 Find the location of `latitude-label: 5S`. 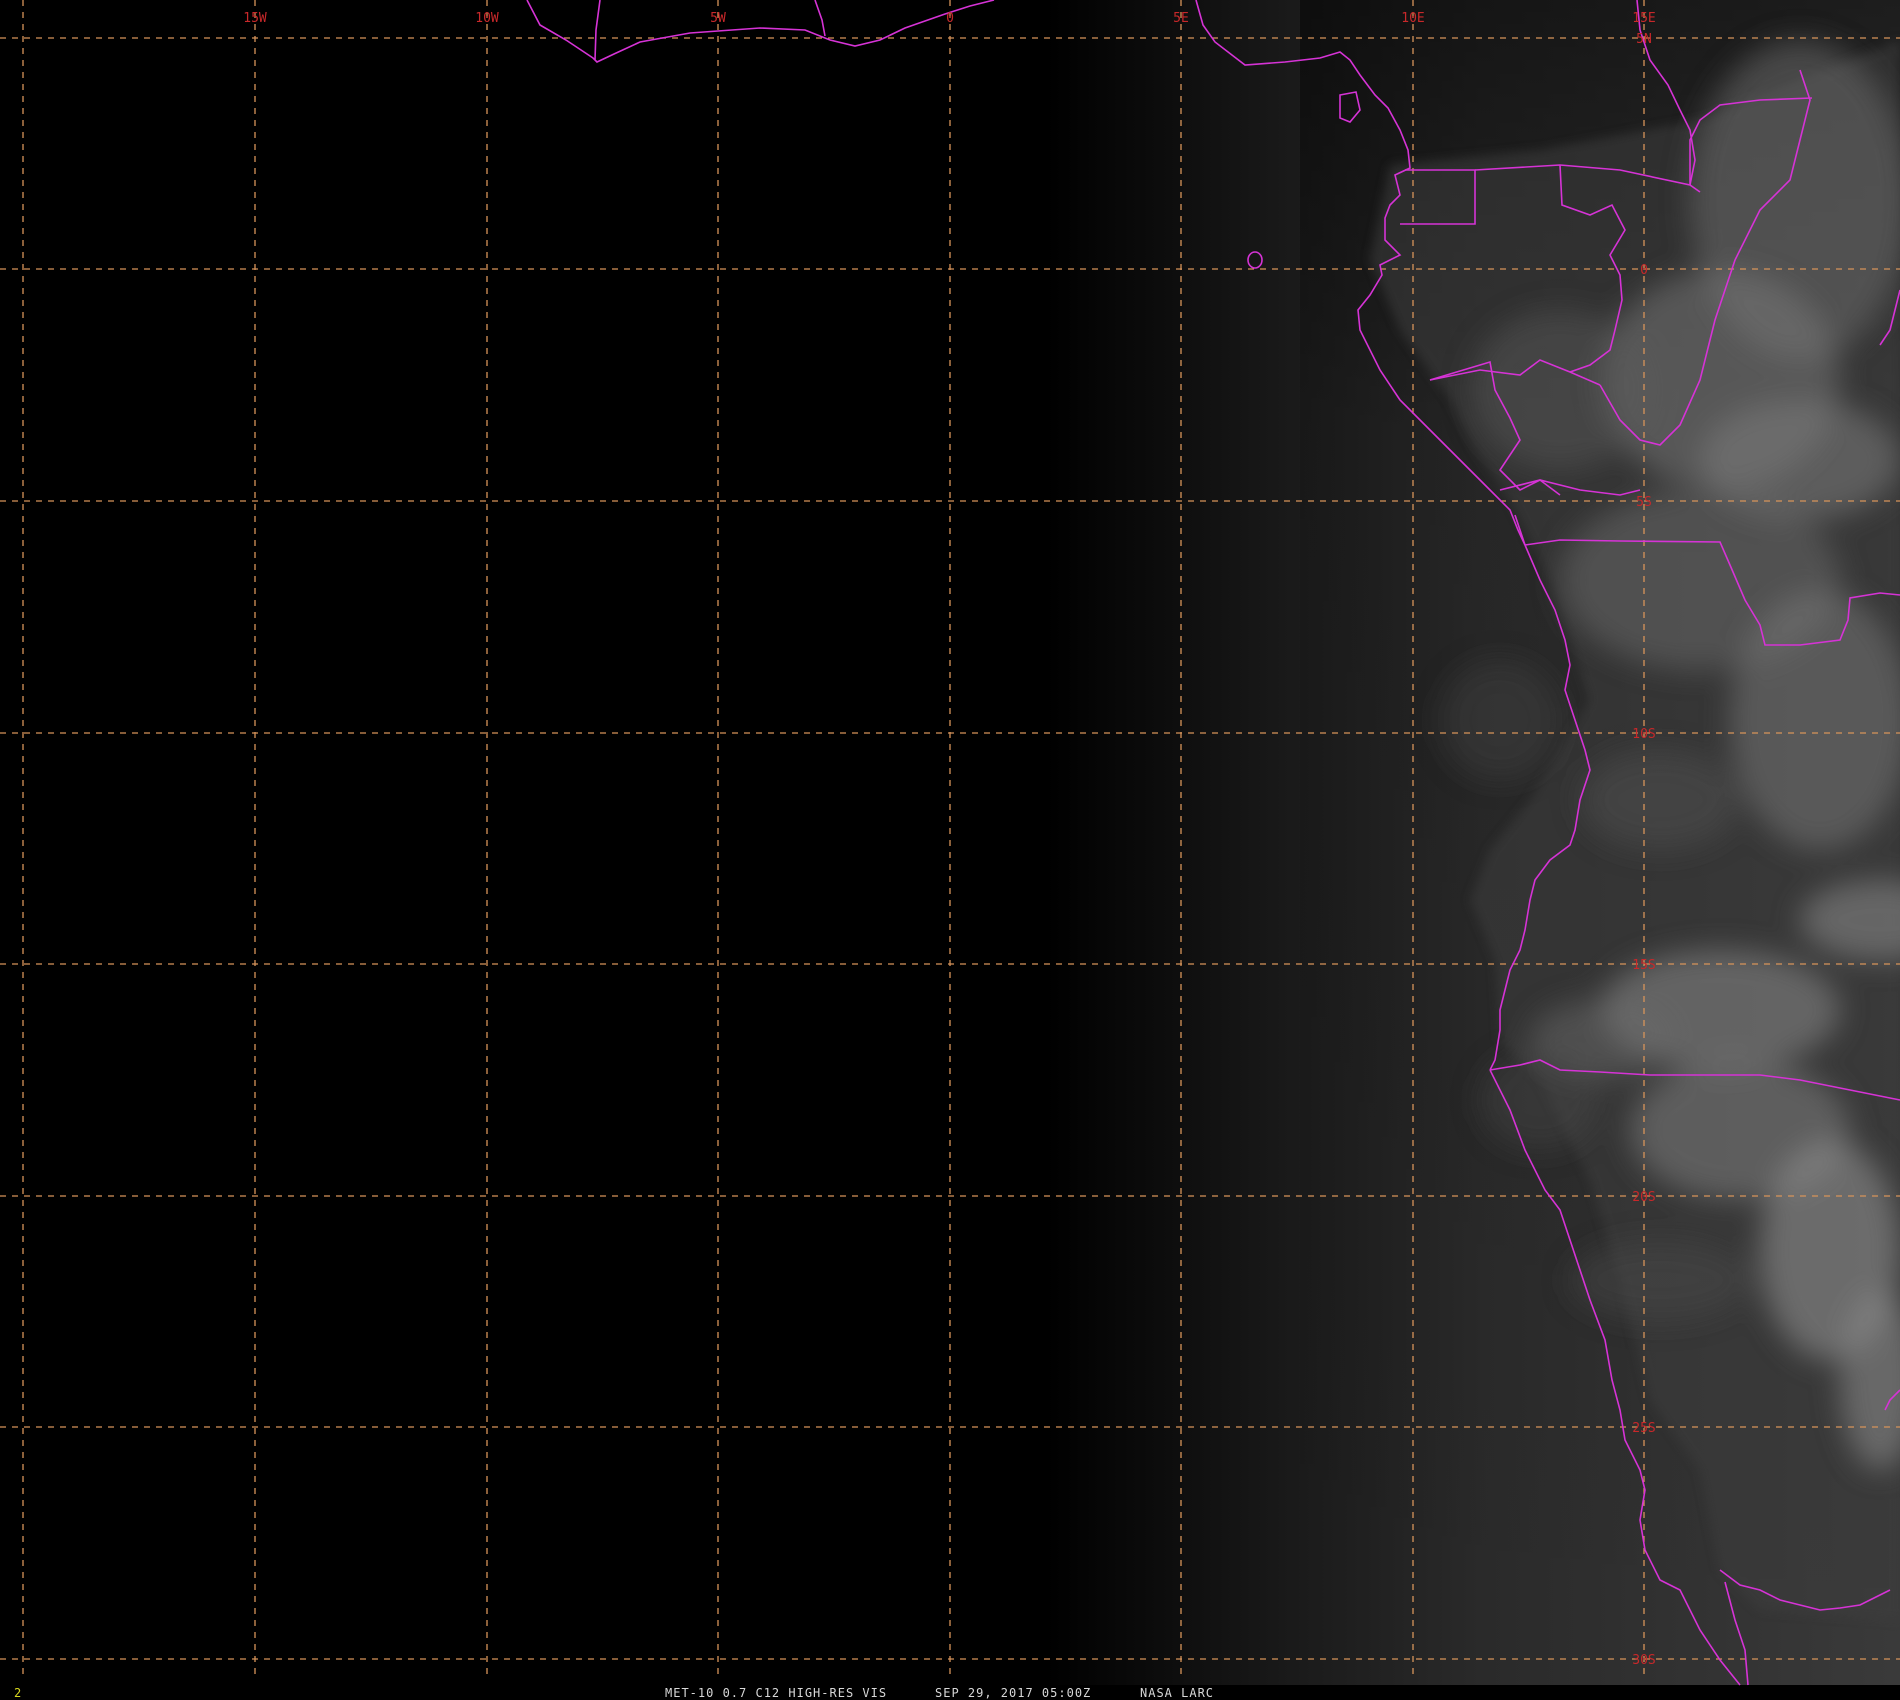

latitude-label: 5S is located at coordinates (1644, 502).